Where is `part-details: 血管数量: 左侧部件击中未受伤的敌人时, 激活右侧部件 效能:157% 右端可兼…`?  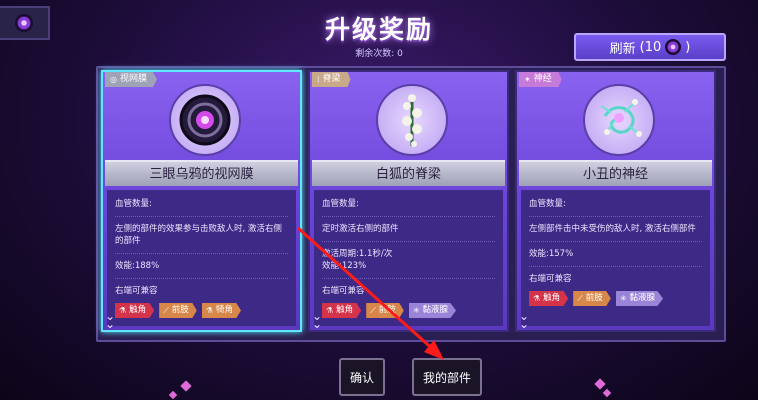
part-details: 血管数量: 左侧部件击中未受伤的敌人时, 激活右侧部件 效能:157% 右端可兼… is located at coordinates (615, 258).